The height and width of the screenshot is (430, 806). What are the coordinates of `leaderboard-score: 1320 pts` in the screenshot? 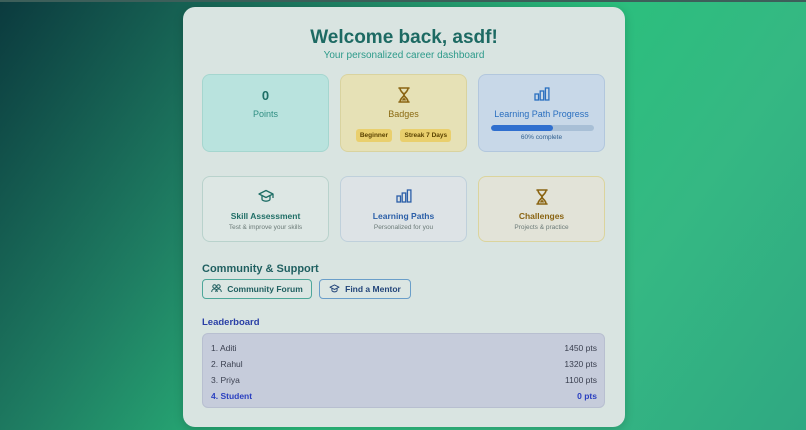 It's located at (580, 364).